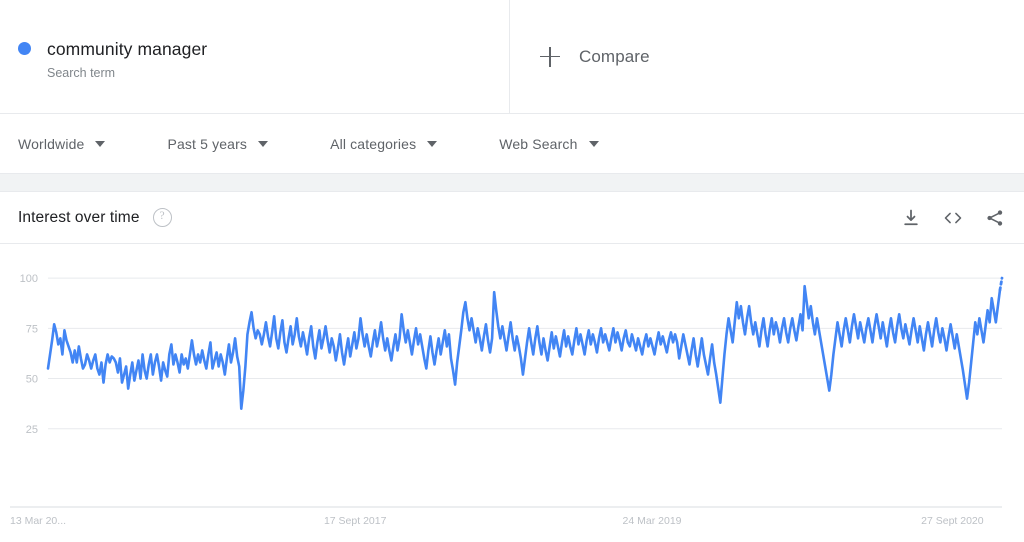 The image size is (1024, 542). What do you see at coordinates (24, 48) in the screenshot?
I see `series-color-dot` at bounding box center [24, 48].